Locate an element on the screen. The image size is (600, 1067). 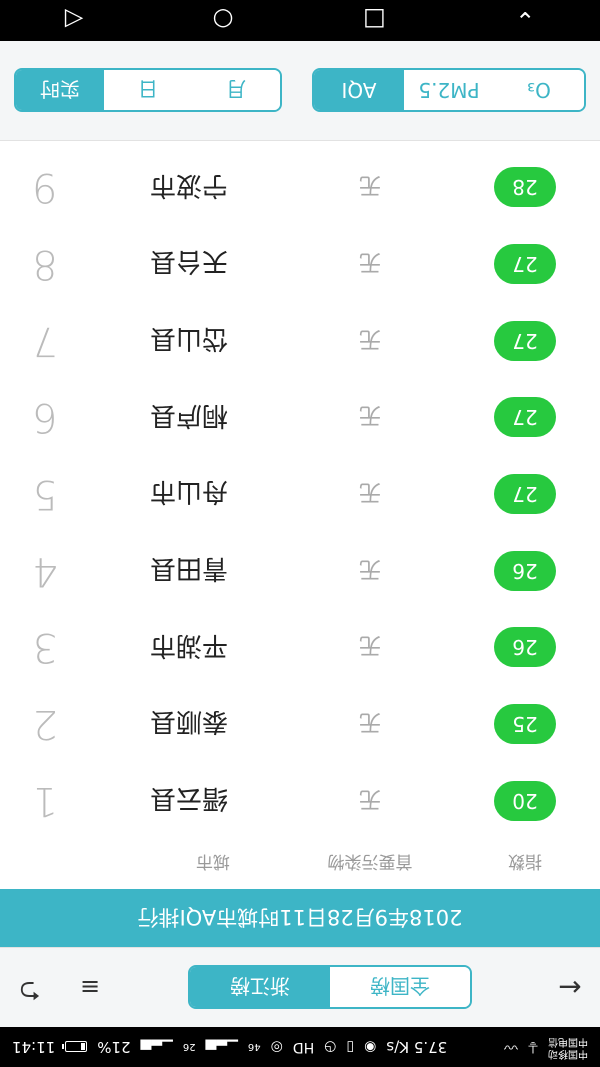
city-cell: 缙云县 is located at coordinates (188, 798).